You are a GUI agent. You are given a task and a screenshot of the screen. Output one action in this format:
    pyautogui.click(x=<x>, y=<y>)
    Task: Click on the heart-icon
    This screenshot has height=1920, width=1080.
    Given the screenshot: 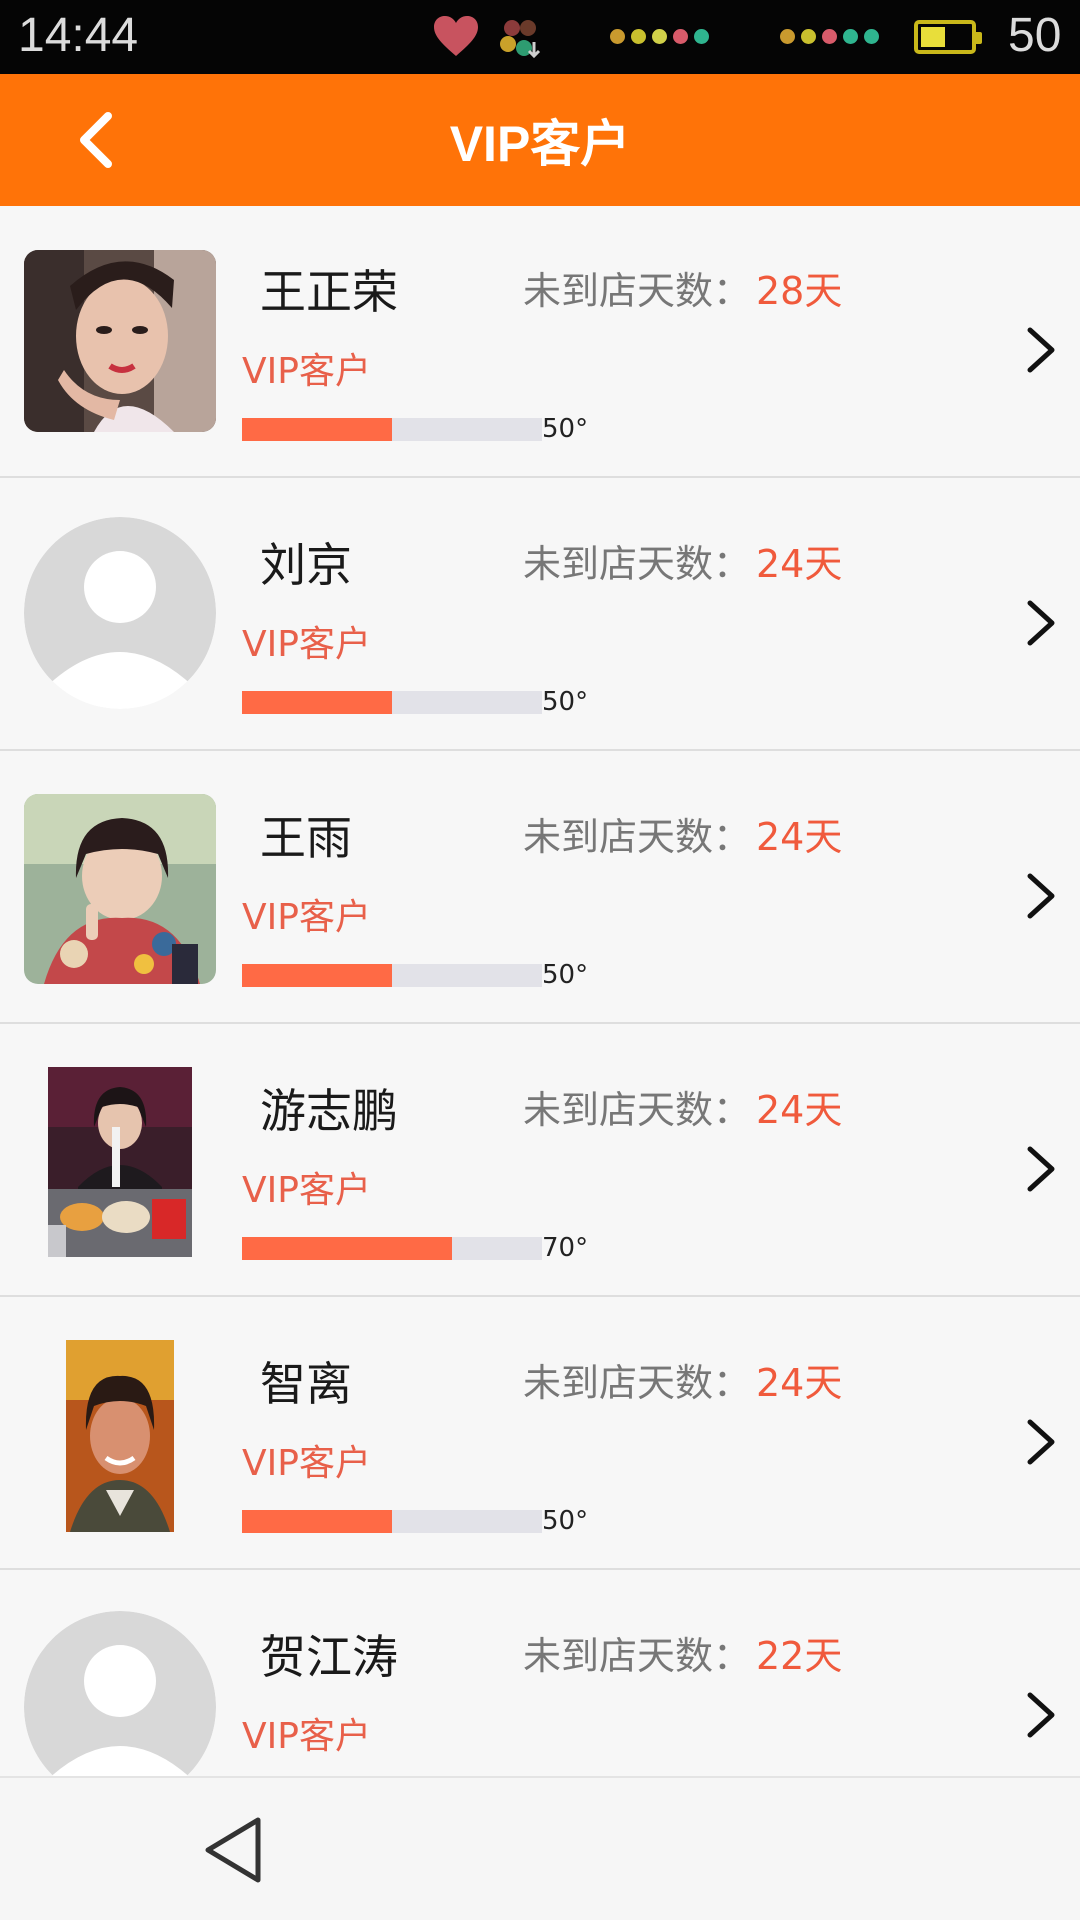 What is the action you would take?
    pyautogui.click(x=456, y=36)
    